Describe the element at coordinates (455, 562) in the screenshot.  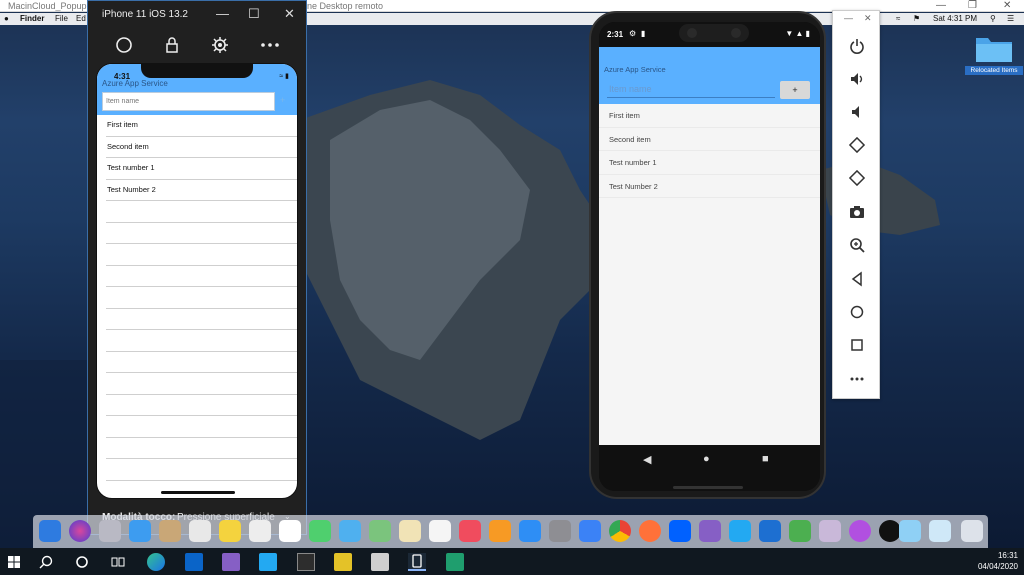
I see `remote-desktop-icon` at that location.